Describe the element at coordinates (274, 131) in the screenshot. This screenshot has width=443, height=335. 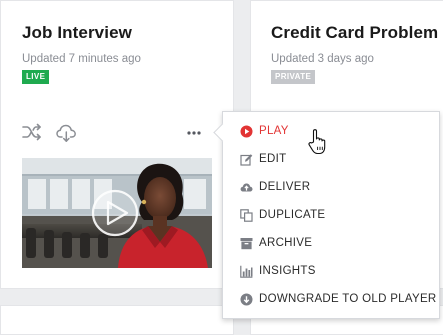
I see `menu-item-label: PLAY` at that location.